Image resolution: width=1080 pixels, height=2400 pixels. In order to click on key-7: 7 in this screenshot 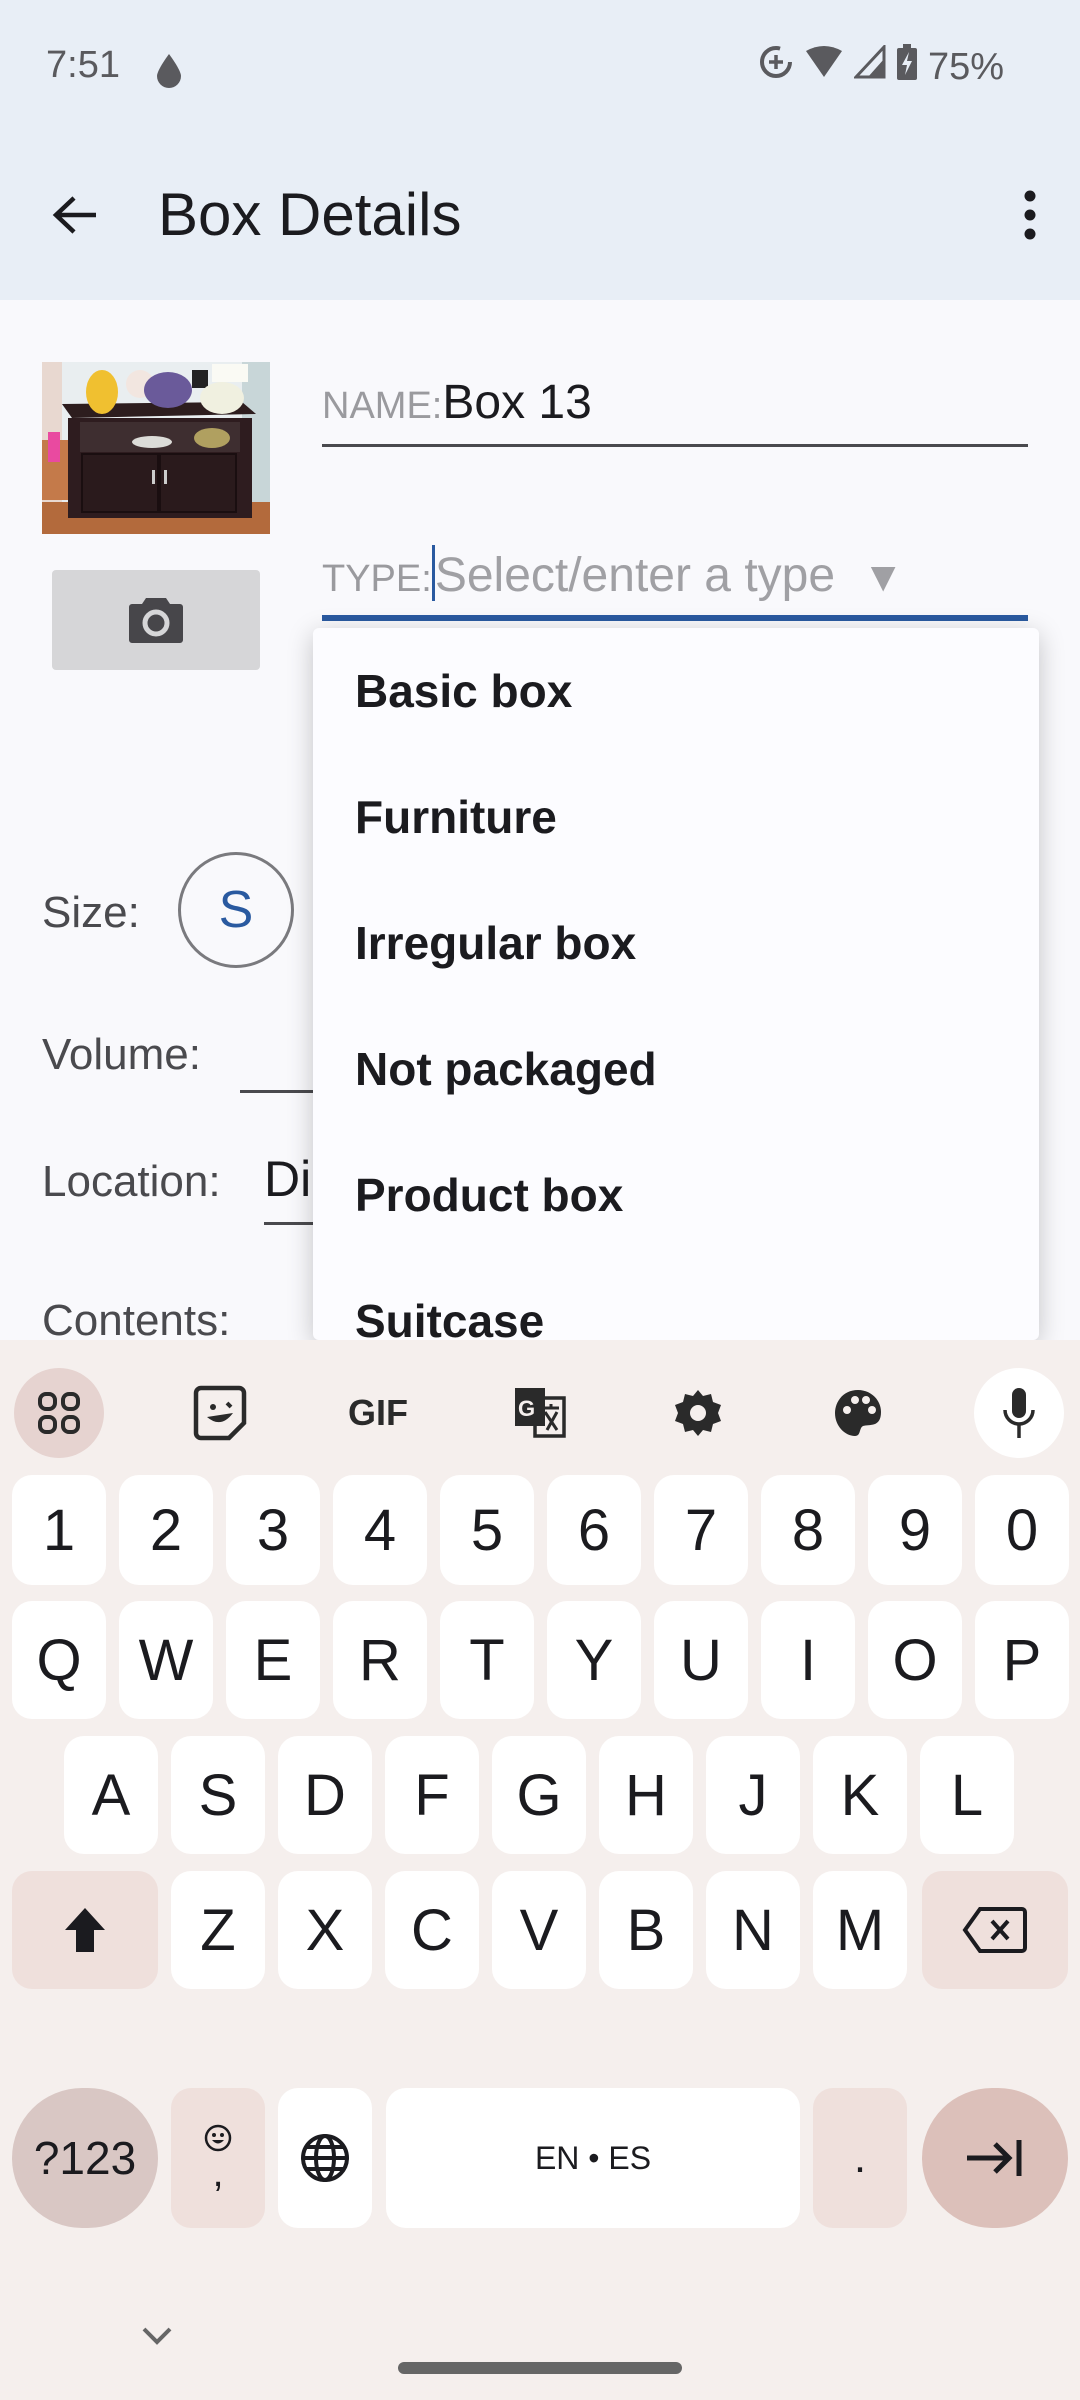, I will do `click(701, 1530)`.